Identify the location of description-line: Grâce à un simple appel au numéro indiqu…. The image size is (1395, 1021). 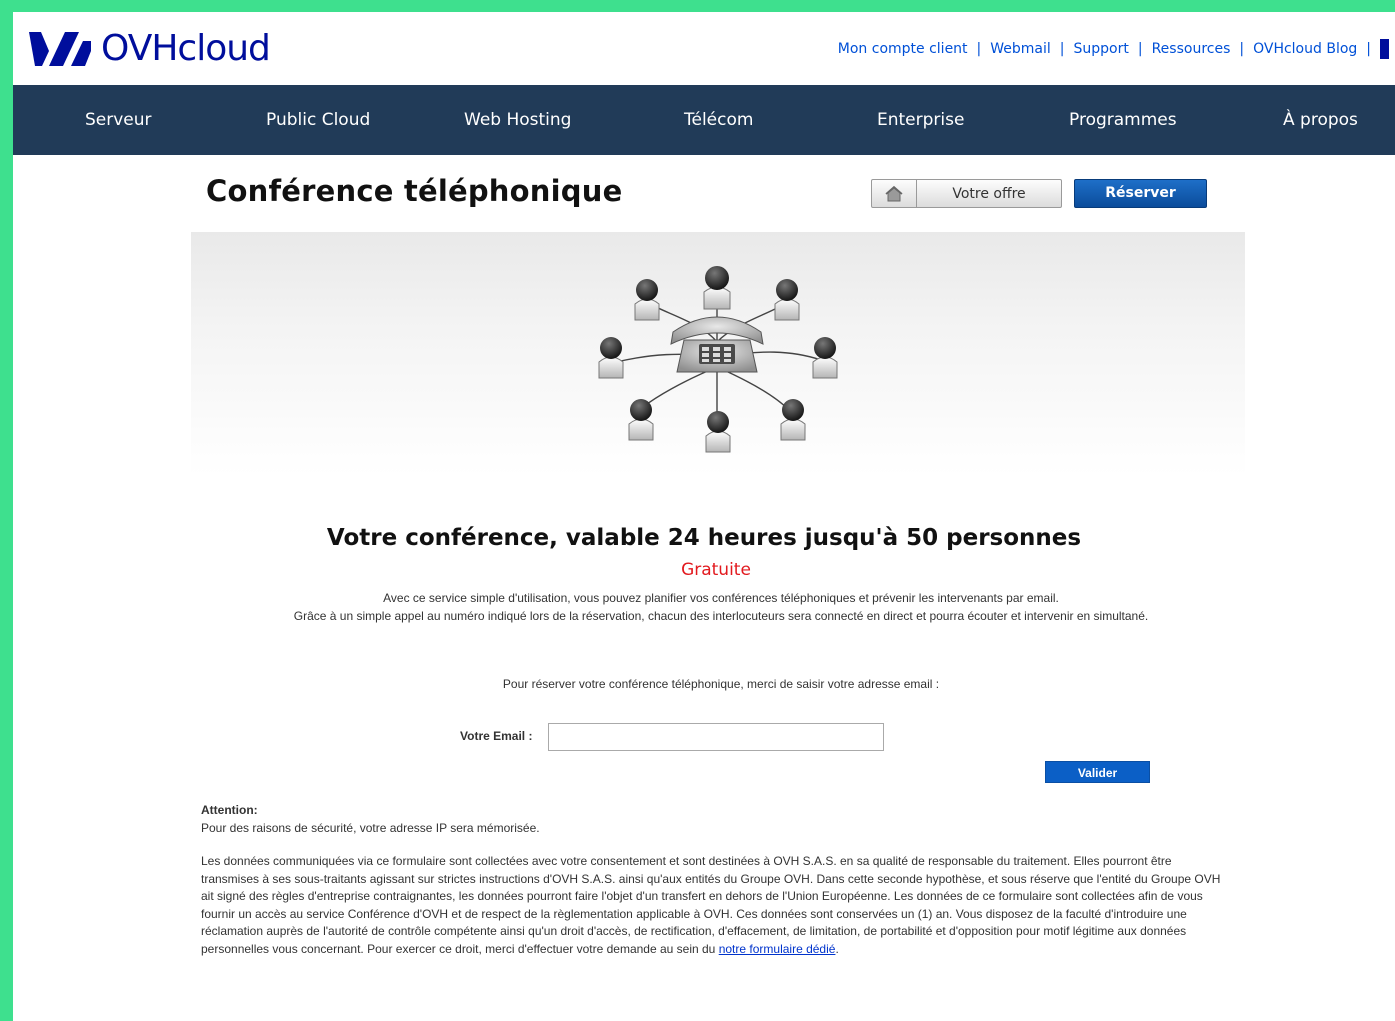
(721, 616).